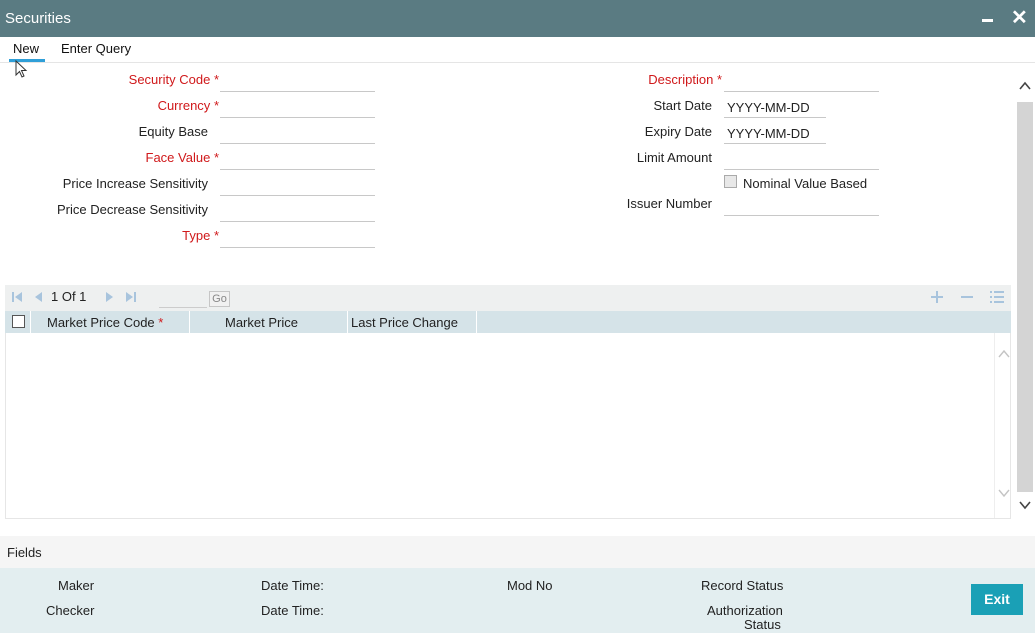  Describe the element at coordinates (685, 79) in the screenshot. I see `description-label: Description *` at that location.